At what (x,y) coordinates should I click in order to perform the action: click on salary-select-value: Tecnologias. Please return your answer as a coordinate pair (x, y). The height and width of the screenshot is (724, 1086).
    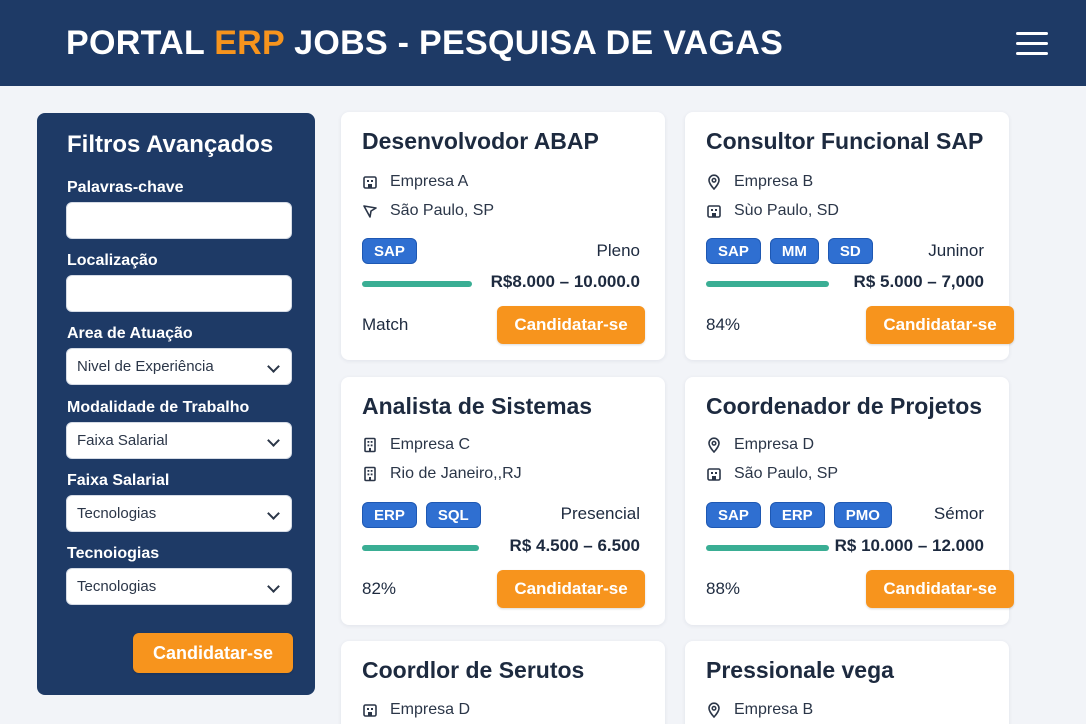
    Looking at the image, I should click on (117, 513).